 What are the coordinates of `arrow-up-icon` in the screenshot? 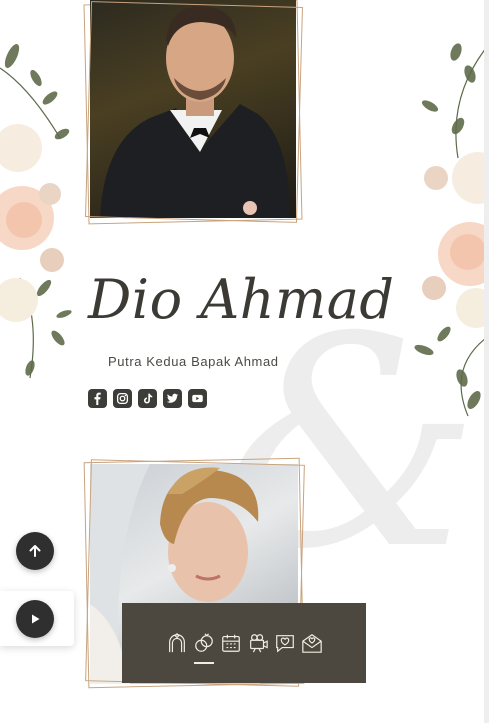 It's located at (35, 551).